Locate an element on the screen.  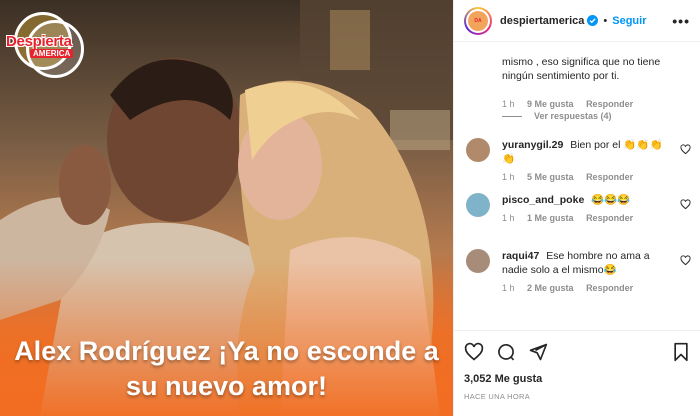
comment-likes: 1 Me gusta is located at coordinates (550, 218).